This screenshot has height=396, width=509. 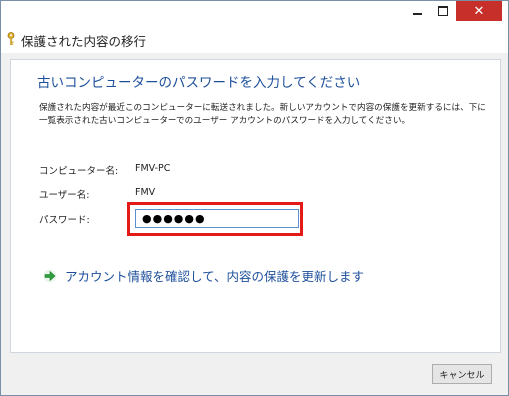 I want to click on cancel-button: キャンセル, so click(x=462, y=374).